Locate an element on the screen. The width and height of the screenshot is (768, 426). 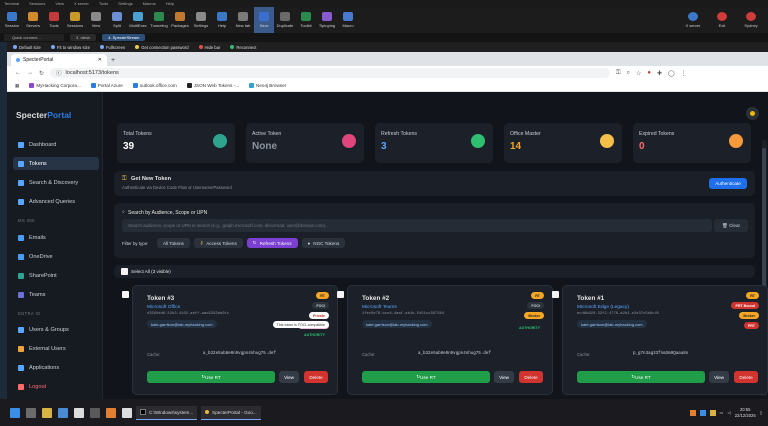
sidebar-item-teams: Teams is located at coordinates (56, 294).